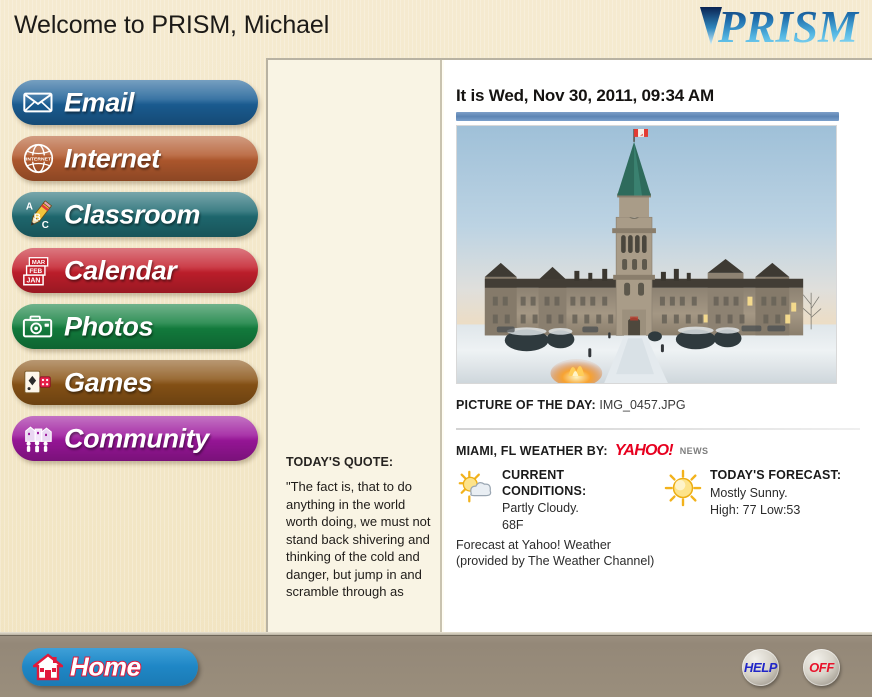 This screenshot has width=872, height=697. I want to click on sidebar-item-community: Community, so click(135, 438).